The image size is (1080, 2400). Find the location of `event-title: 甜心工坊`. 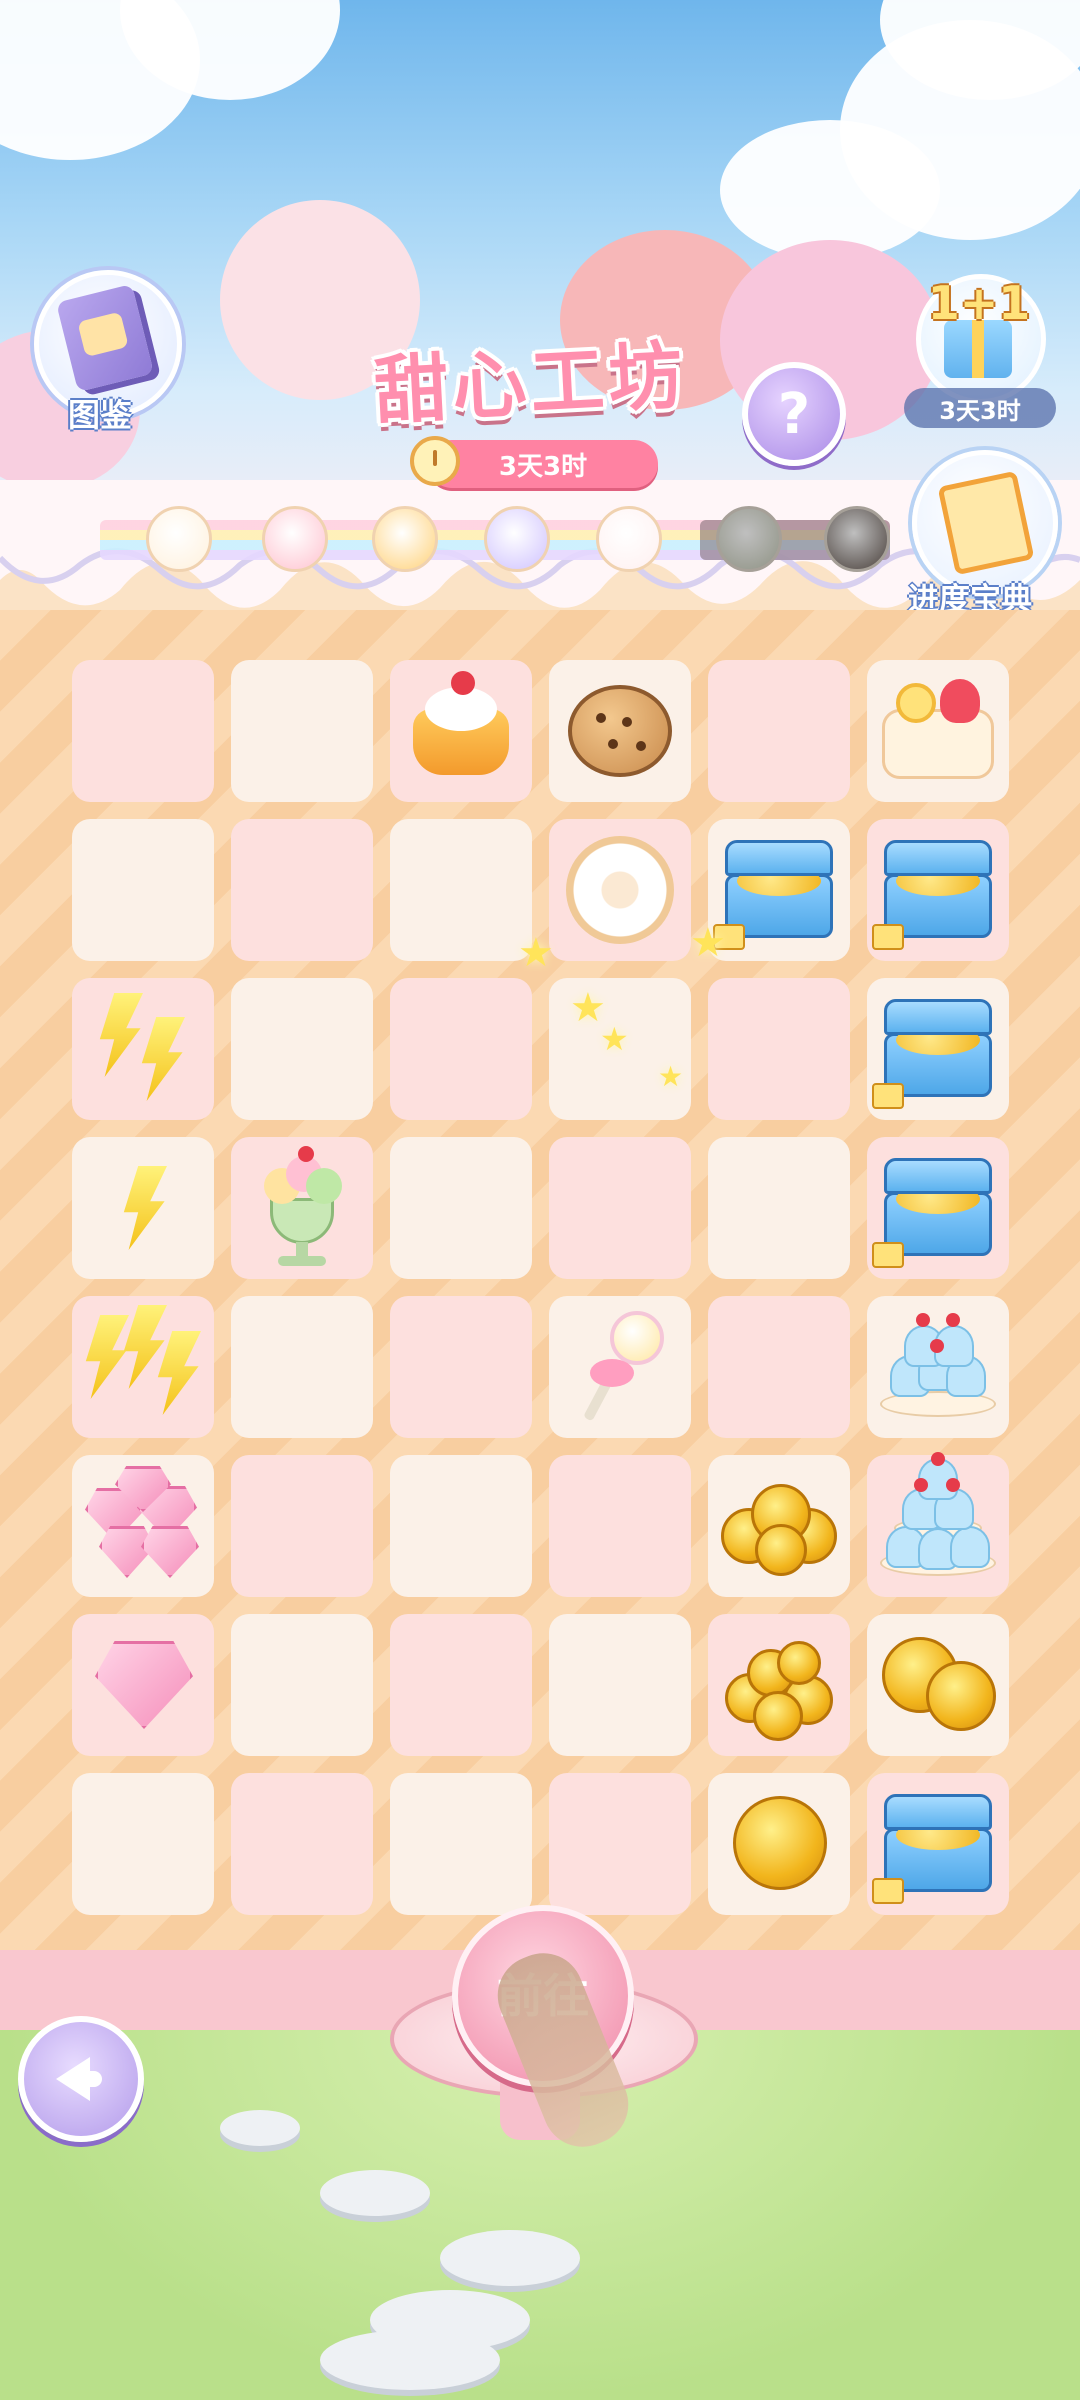

event-title: 甜心工坊 is located at coordinates (530, 383).